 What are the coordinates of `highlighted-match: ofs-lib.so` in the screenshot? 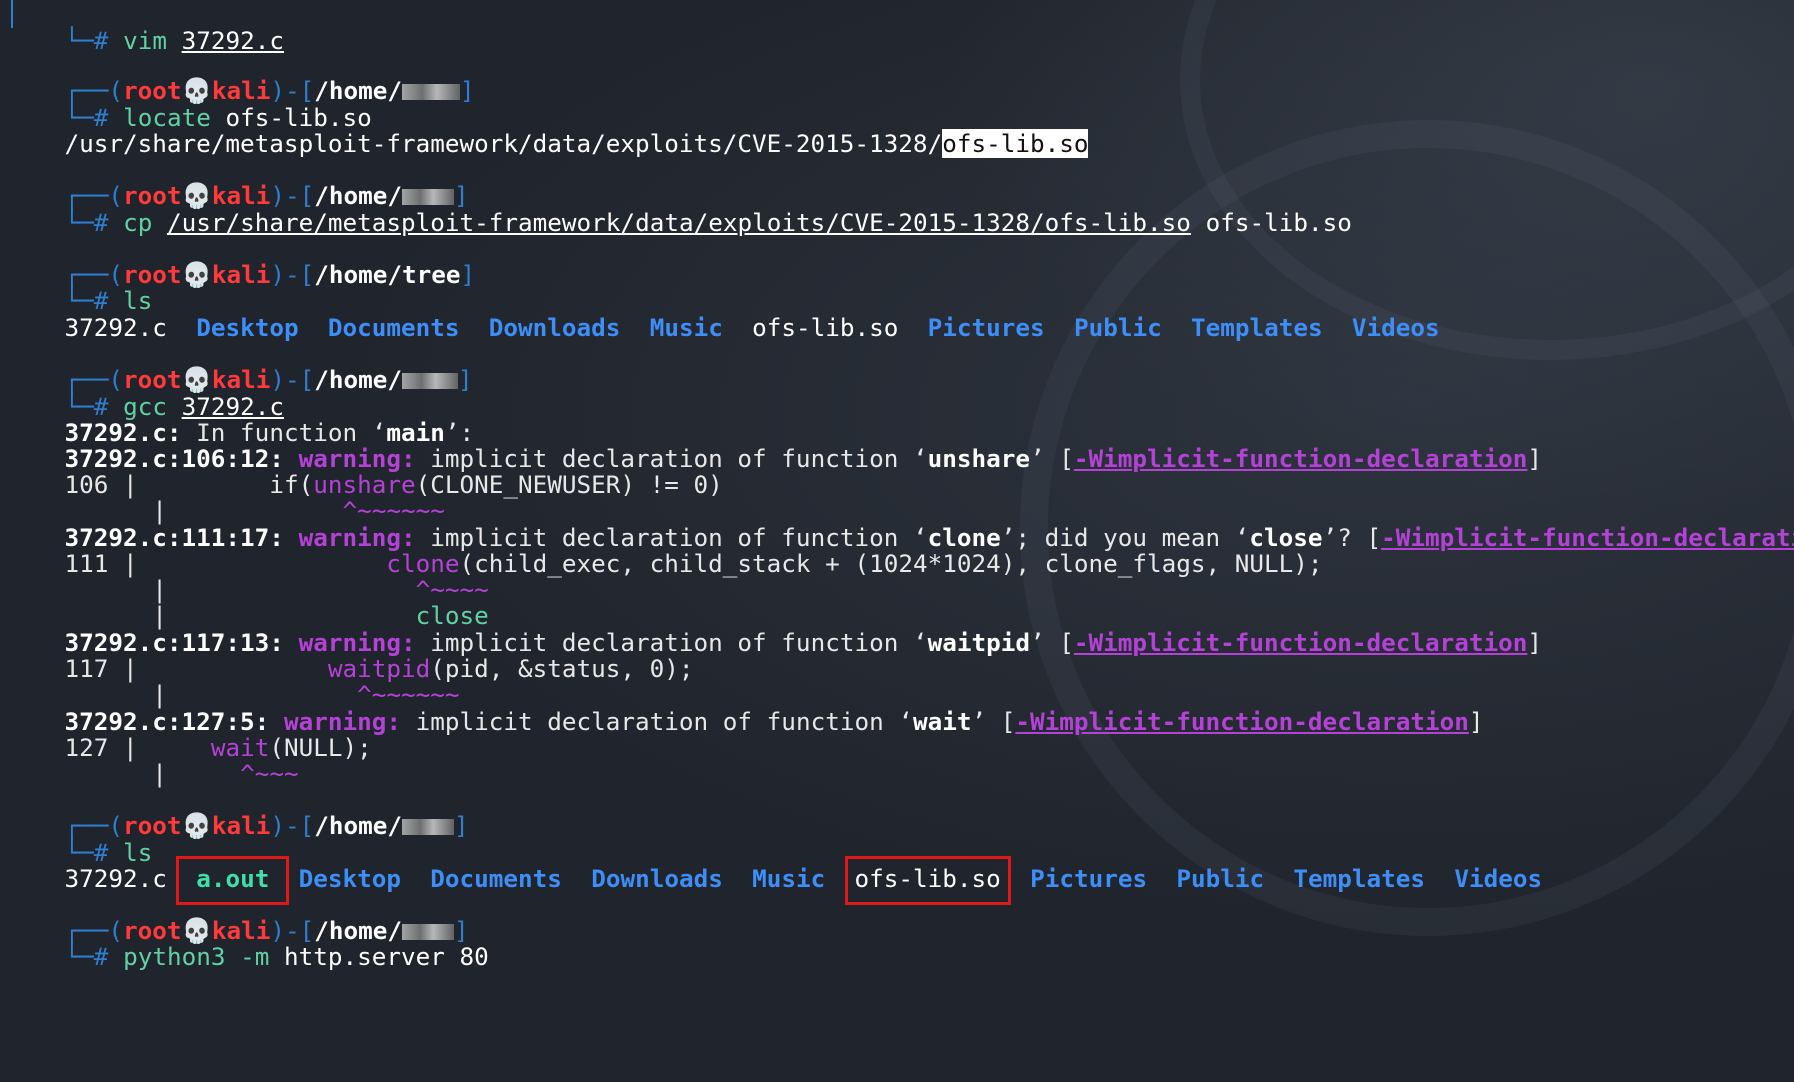 It's located at (1015, 143).